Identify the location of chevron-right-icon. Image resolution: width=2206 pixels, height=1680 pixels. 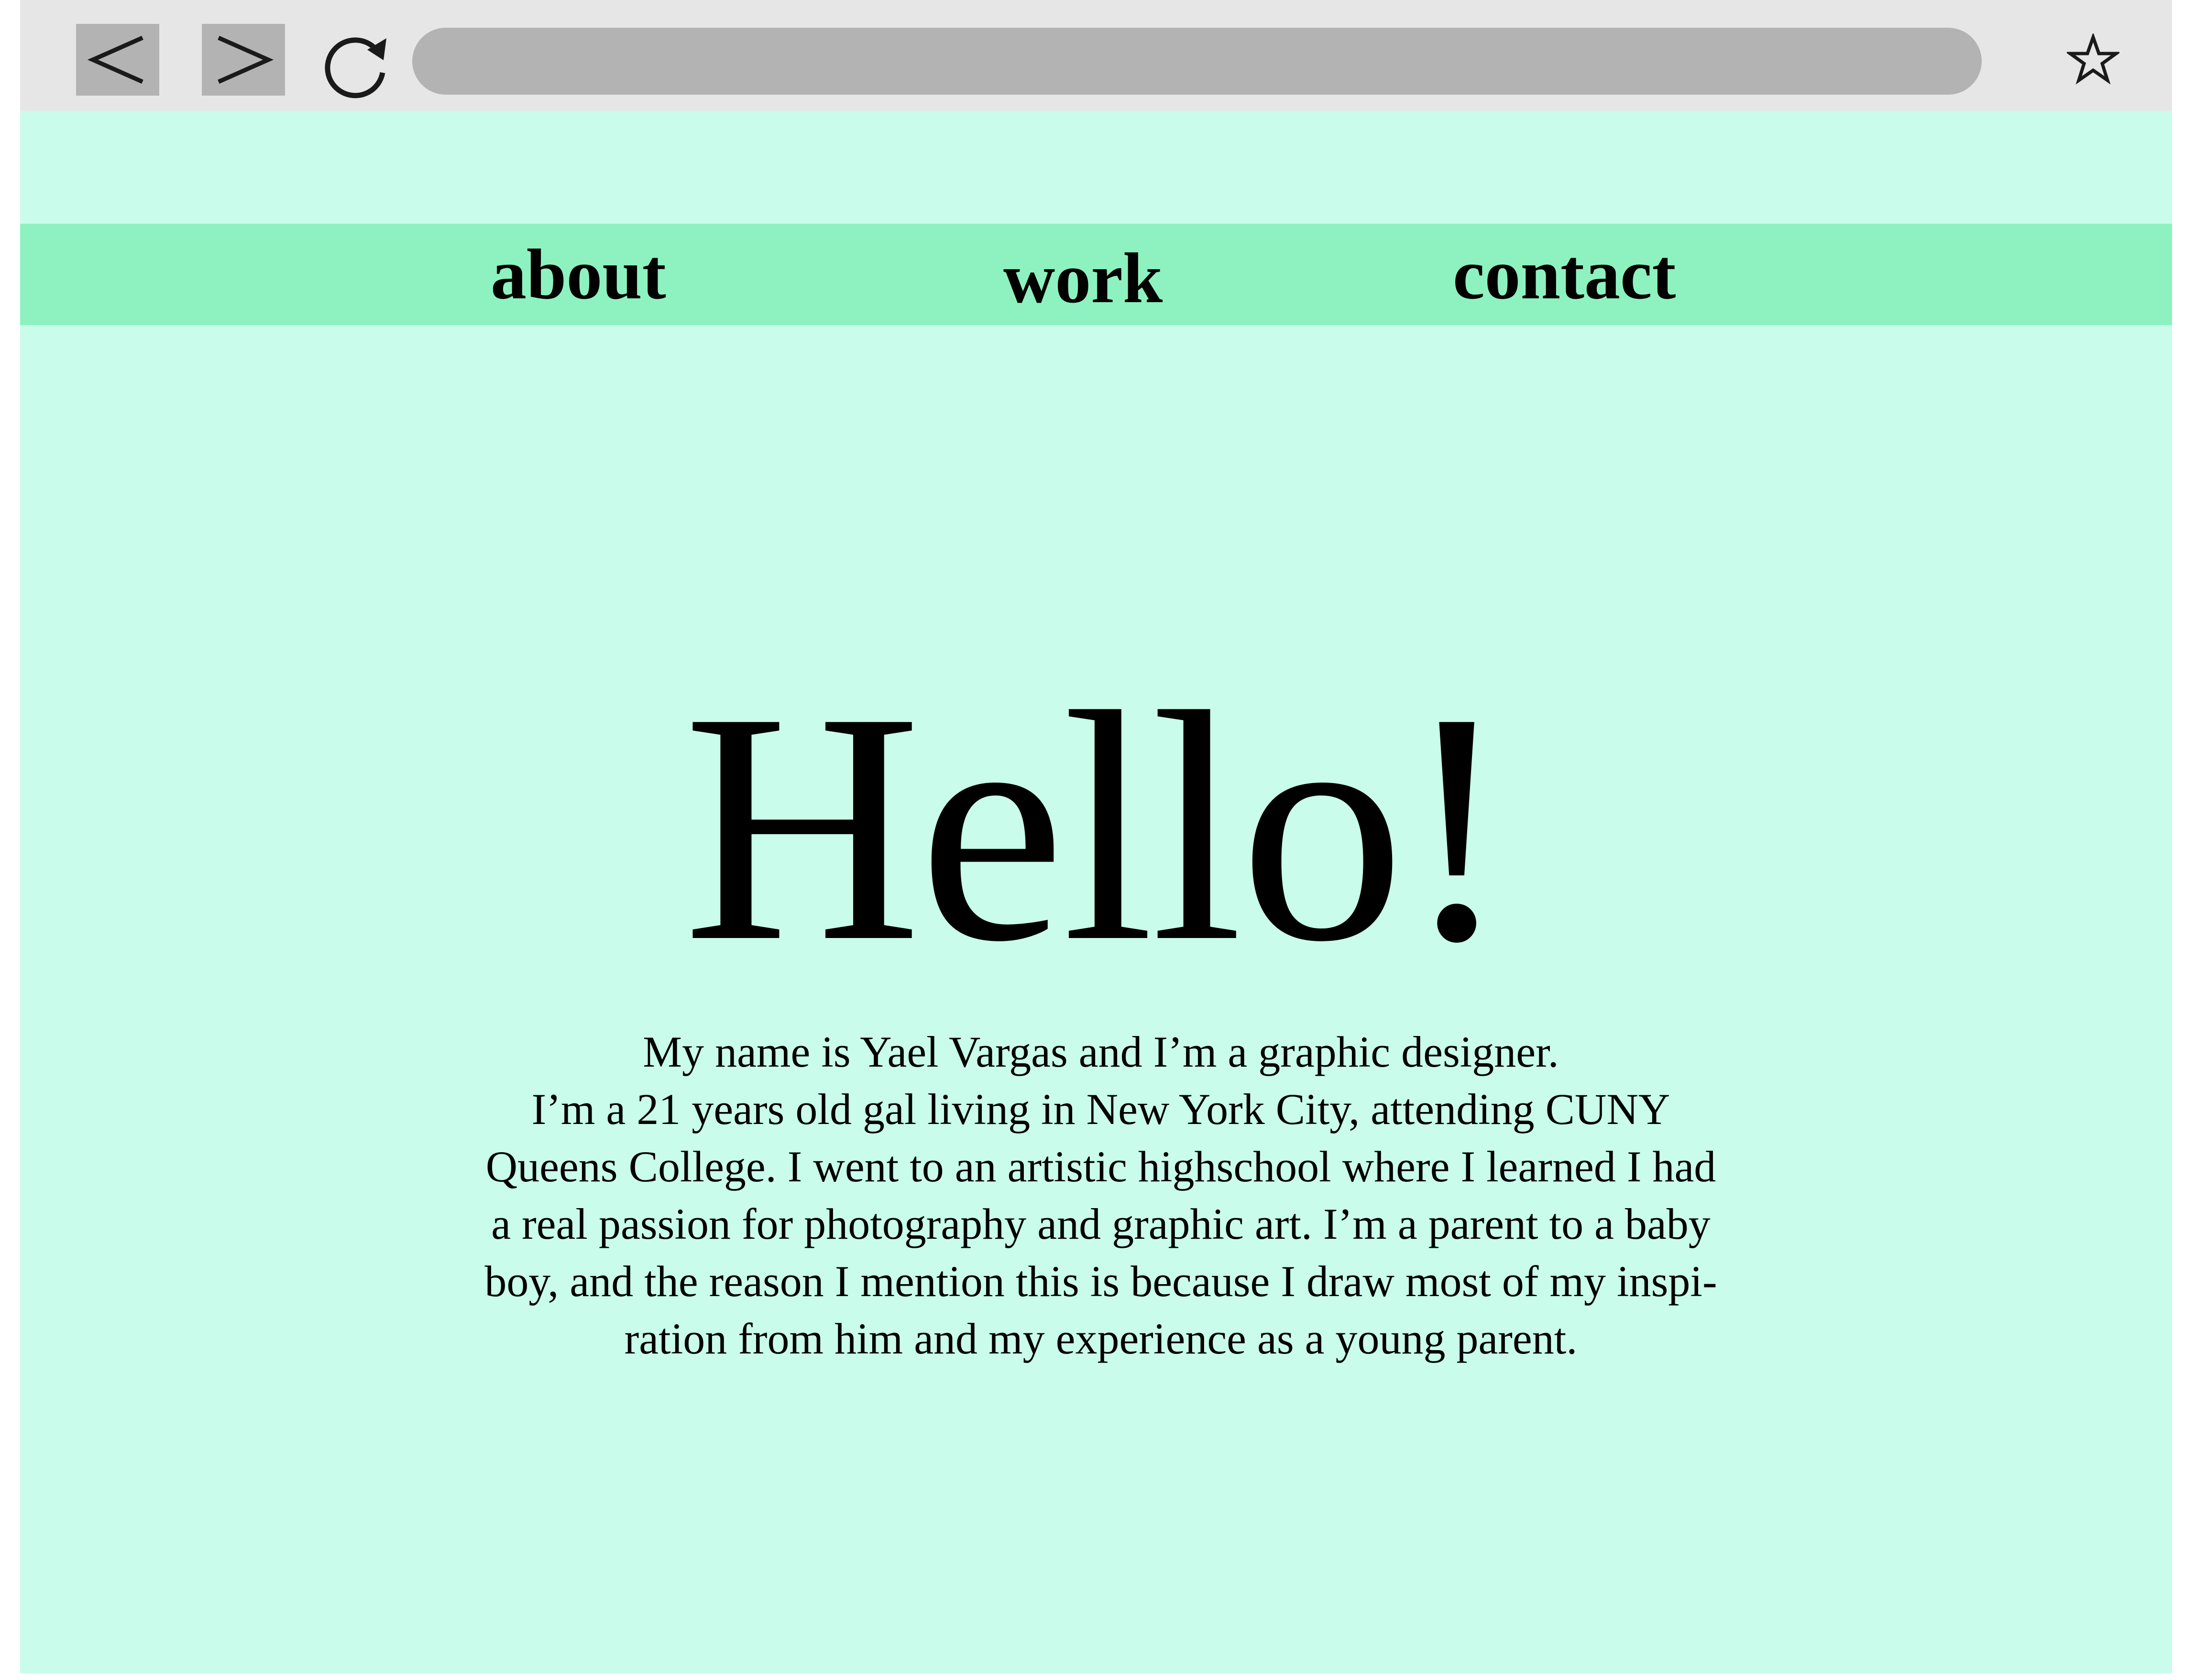
(246, 60).